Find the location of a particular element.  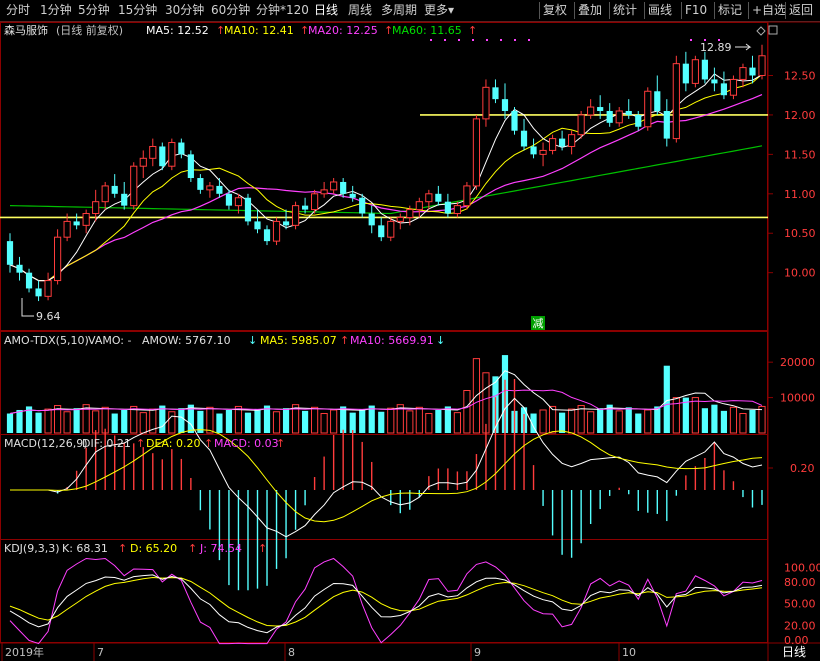

toolbar-button-0: 复权 is located at coordinates (555, 10).